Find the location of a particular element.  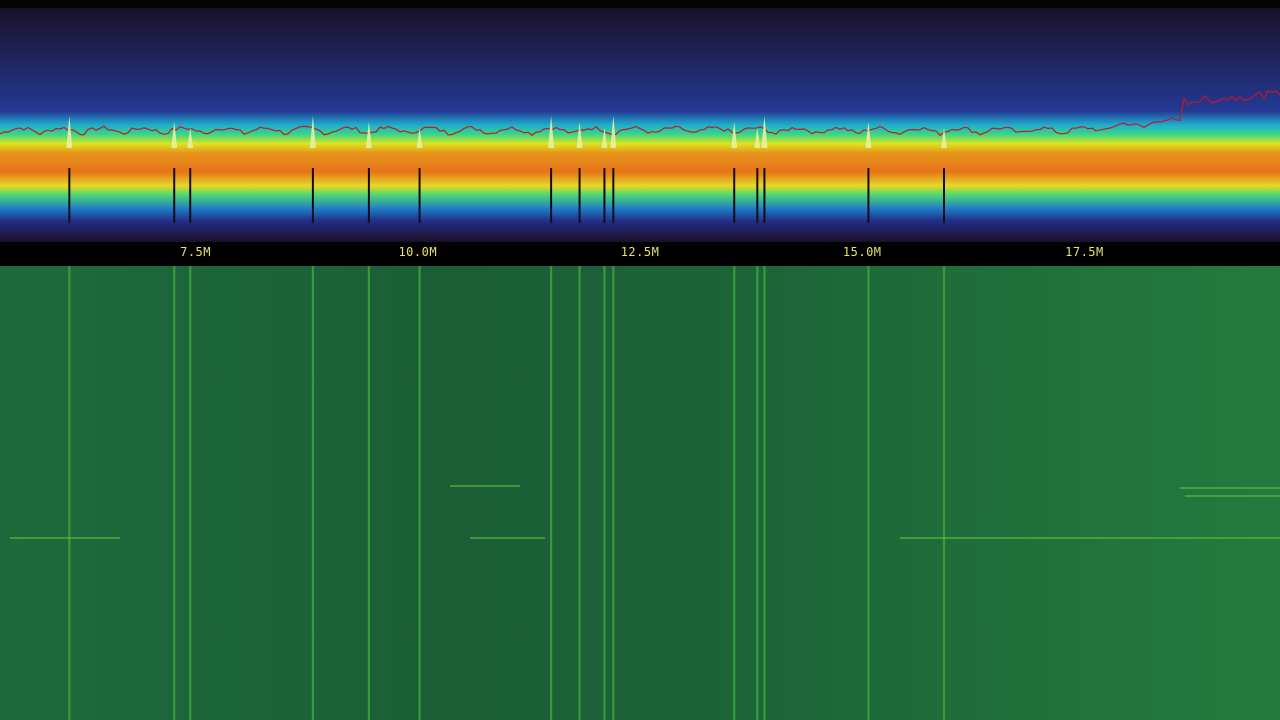

frequency-tick-7-5m: 7.5M is located at coordinates (195, 252).